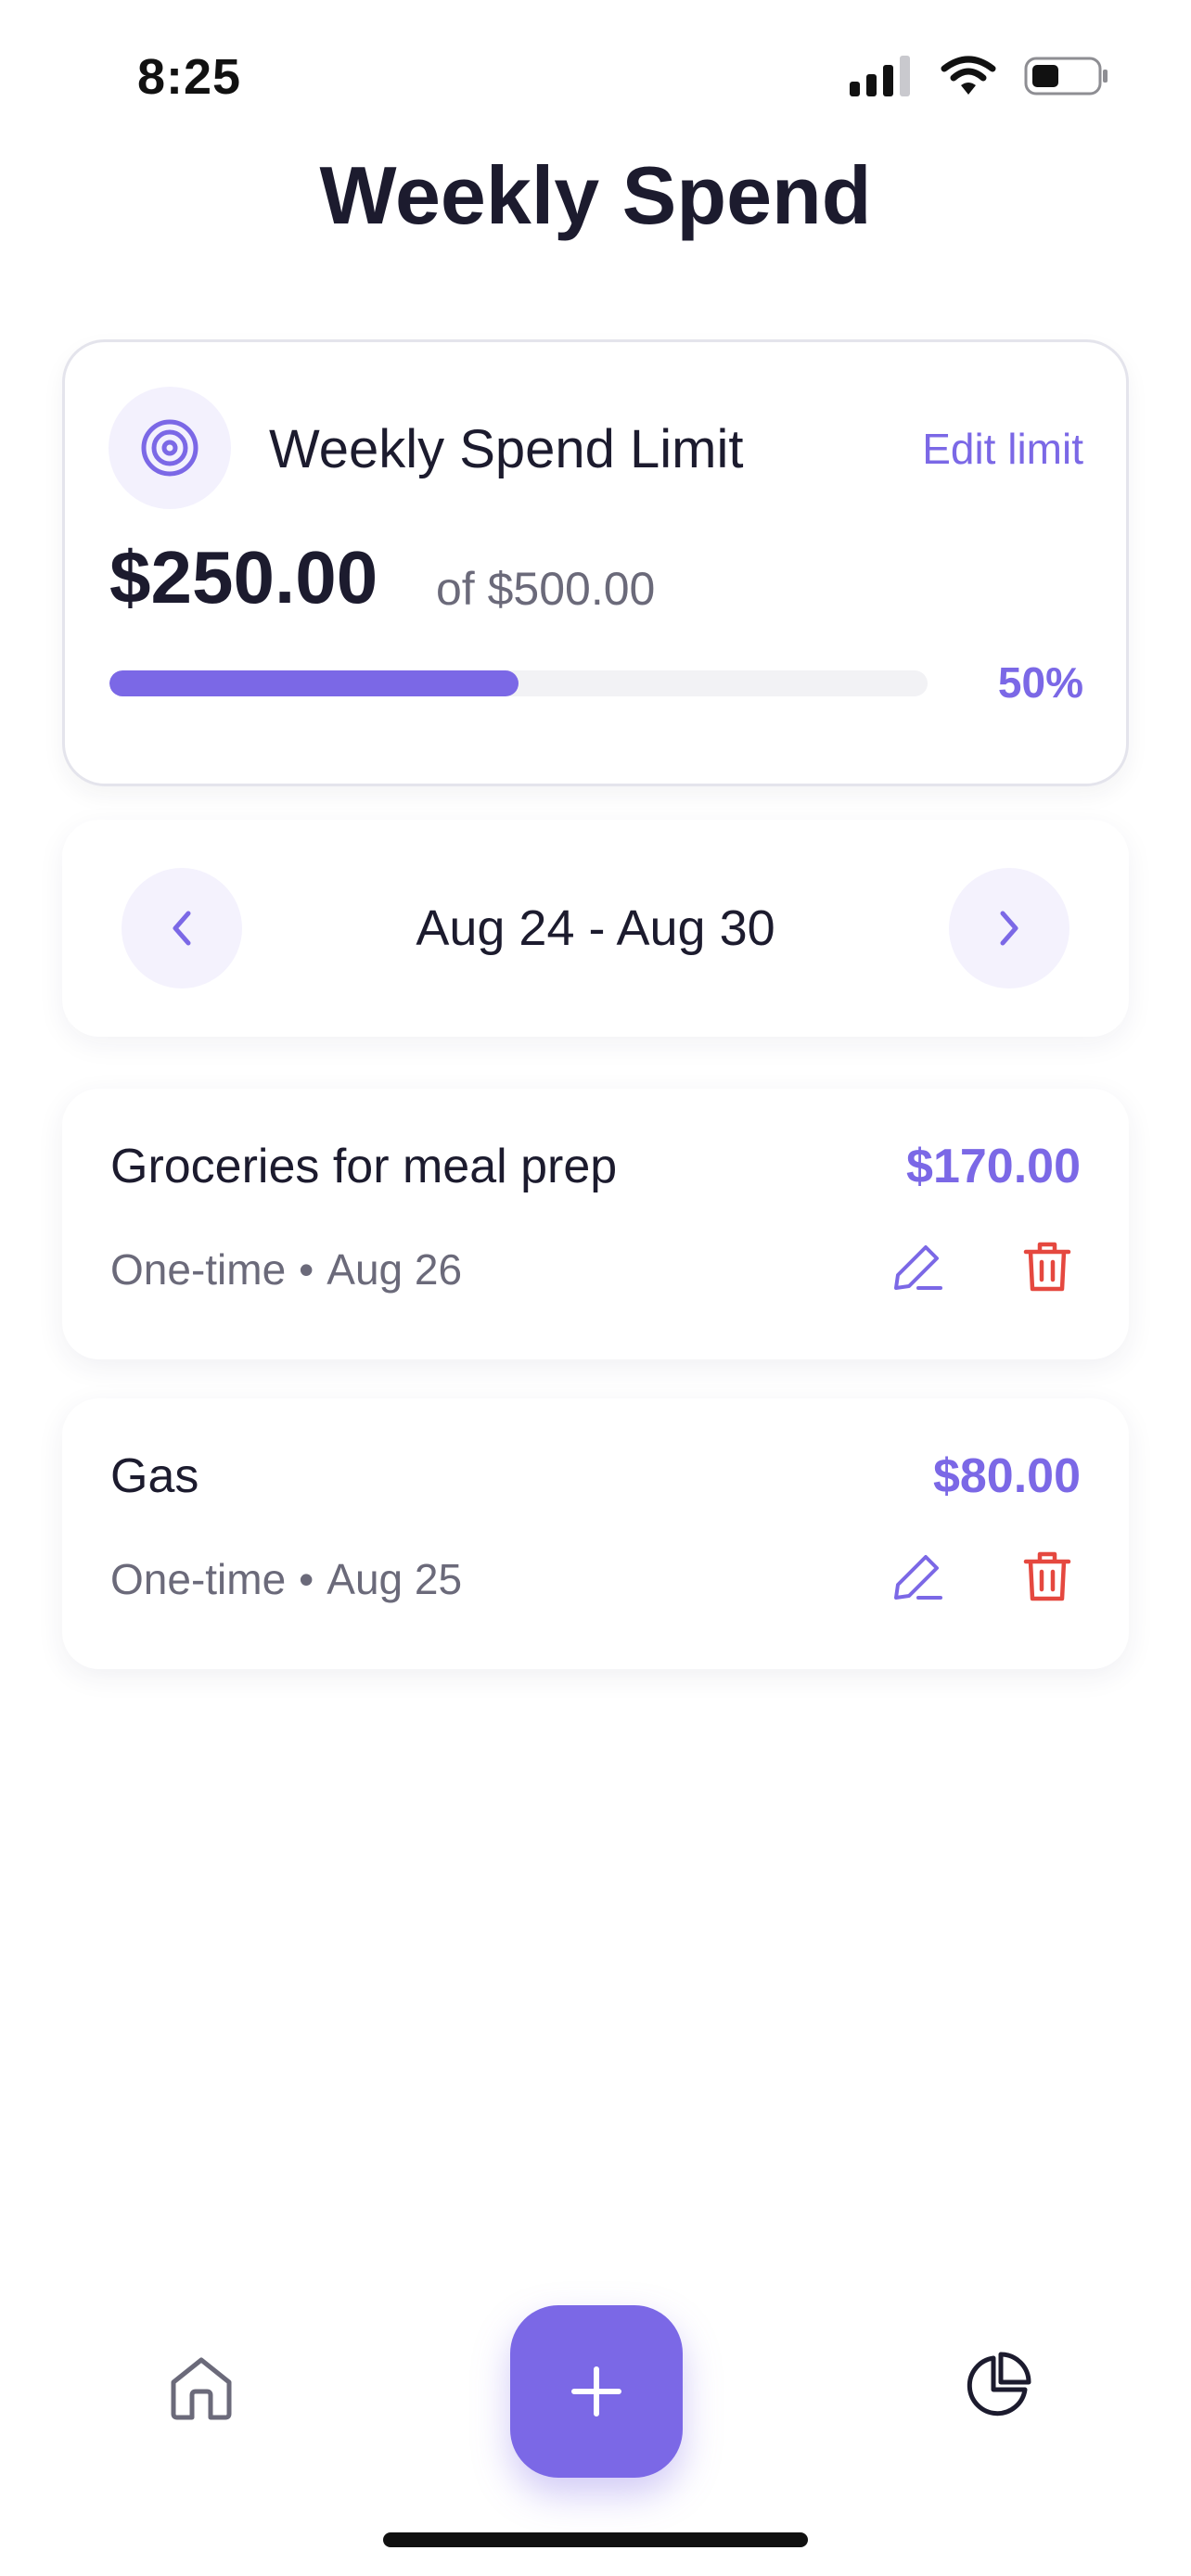 This screenshot has height=2576, width=1191. I want to click on expense-amount: $170.00, so click(993, 1166).